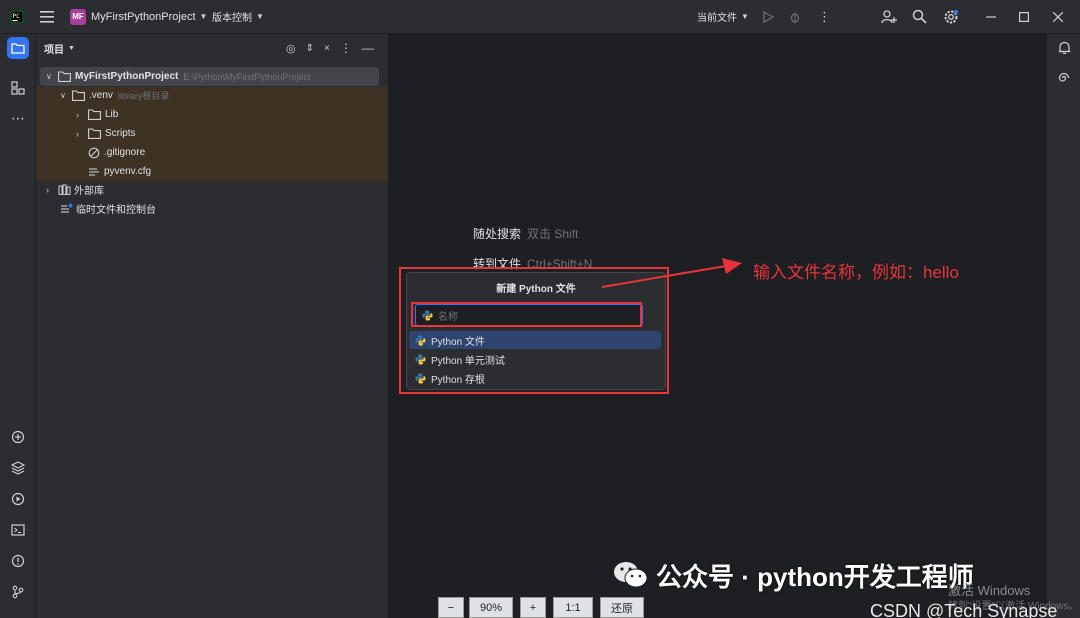 The width and height of the screenshot is (1080, 618). Describe the element at coordinates (451, 607) in the screenshot. I see `zoom-out-button: −` at that location.